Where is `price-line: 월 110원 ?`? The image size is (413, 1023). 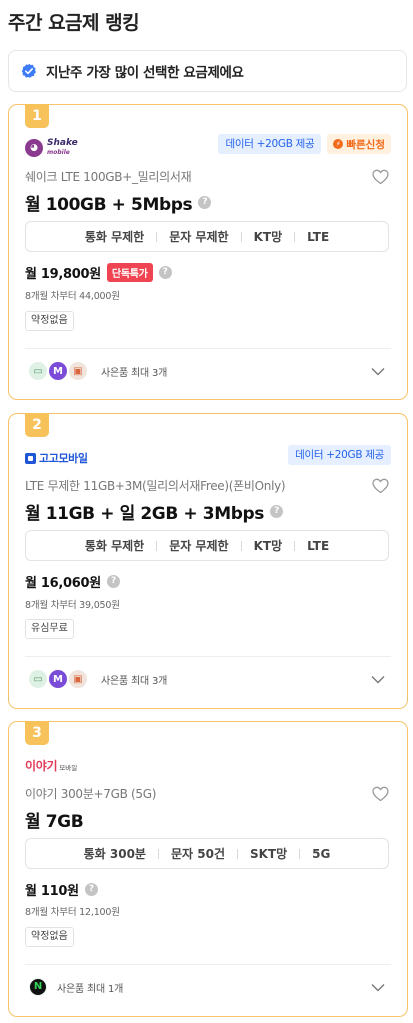 price-line: 월 110원 ? is located at coordinates (61, 889).